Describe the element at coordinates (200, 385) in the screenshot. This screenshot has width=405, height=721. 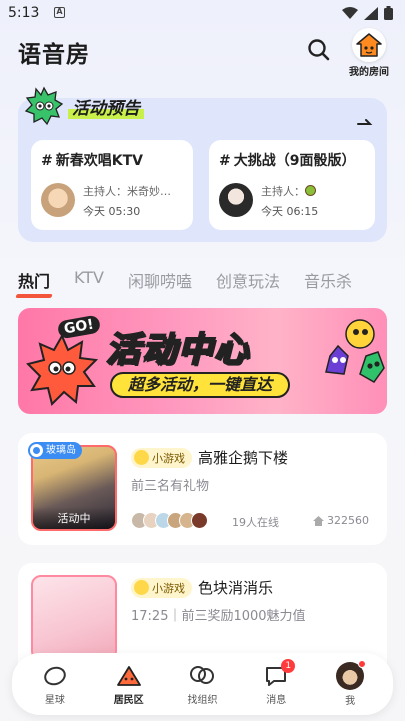
I see `banner-subtitle: 超多活动，一键直达` at that location.